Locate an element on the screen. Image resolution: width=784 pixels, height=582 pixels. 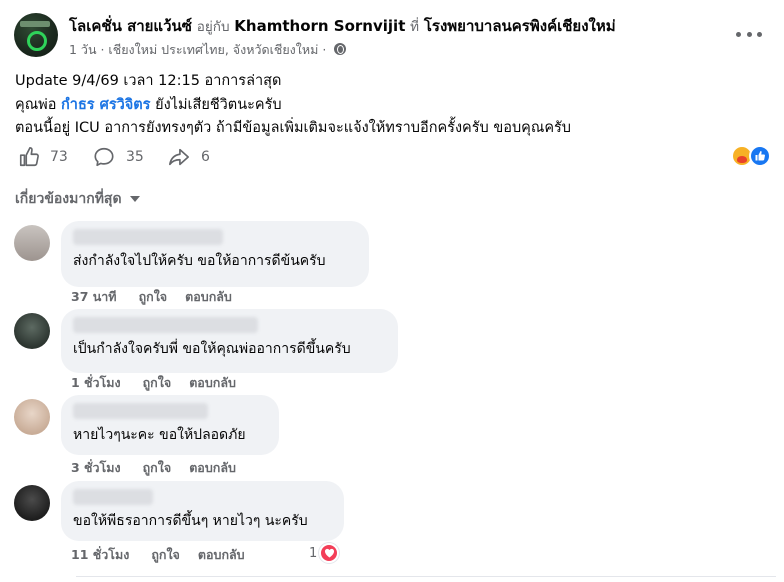
at-label: ที่ is located at coordinates (415, 27).